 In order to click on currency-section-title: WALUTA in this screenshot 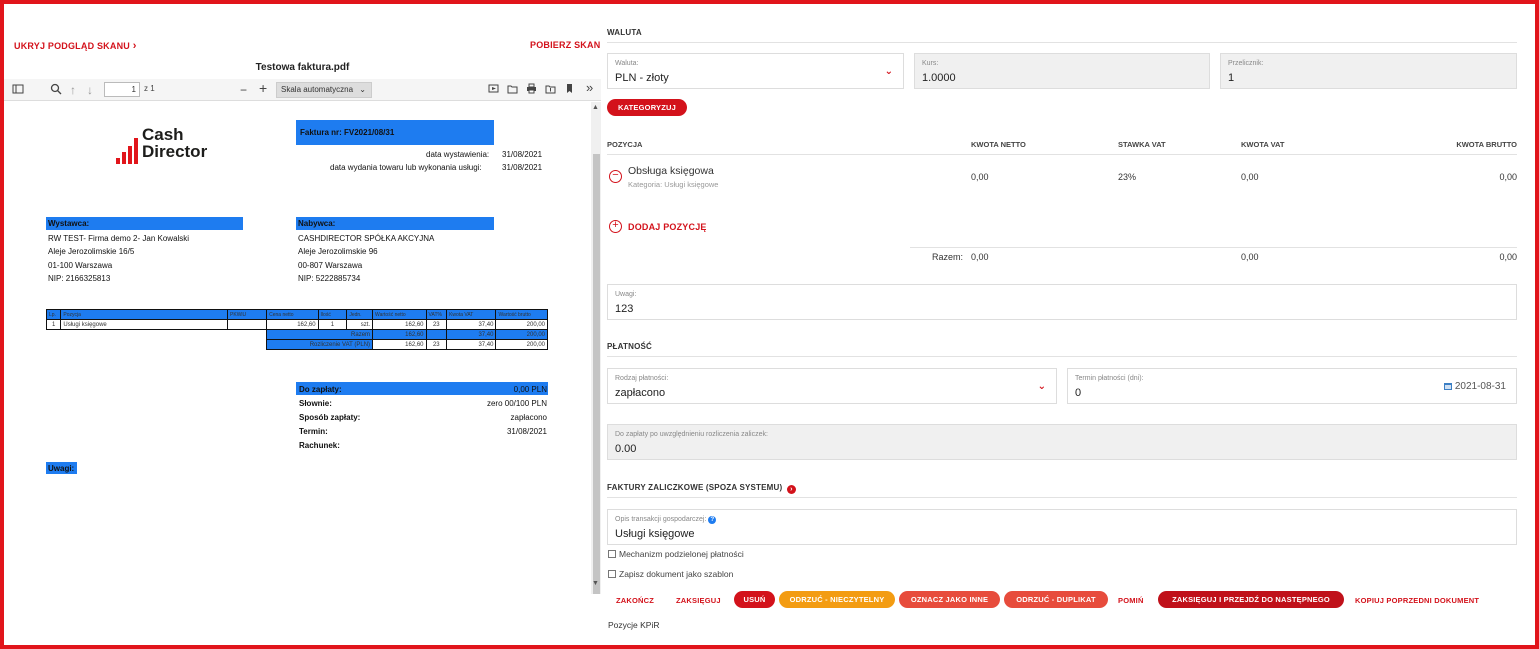, I will do `click(624, 32)`.